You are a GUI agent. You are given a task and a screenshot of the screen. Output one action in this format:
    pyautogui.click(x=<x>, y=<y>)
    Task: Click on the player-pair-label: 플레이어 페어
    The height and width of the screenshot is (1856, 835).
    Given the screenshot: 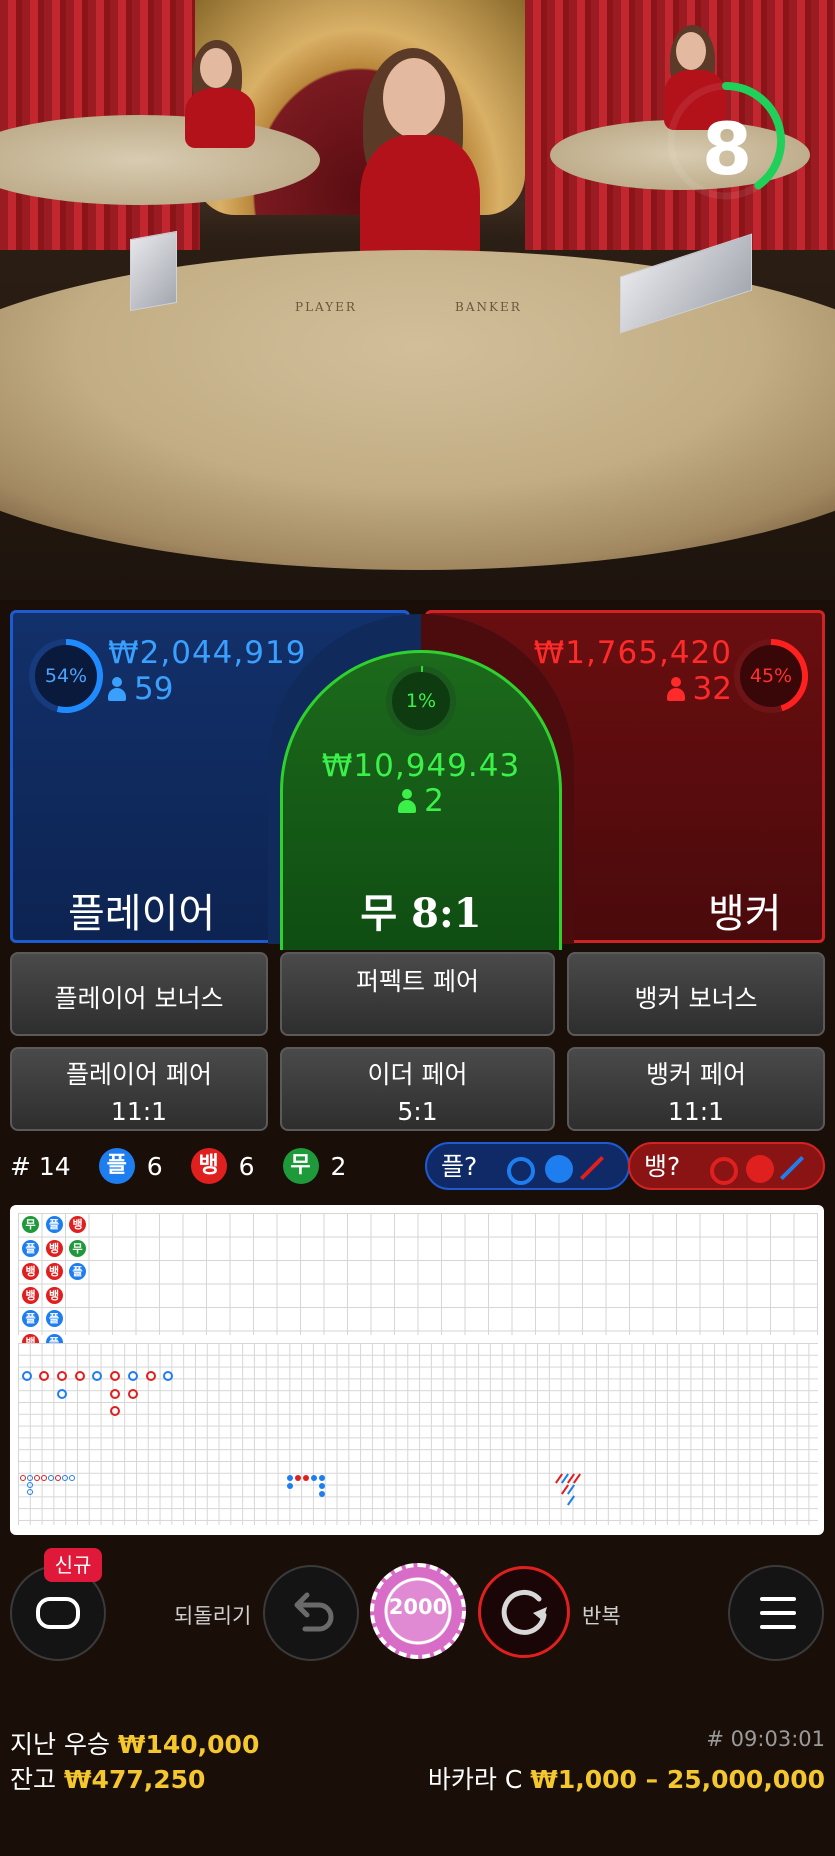 What is the action you would take?
    pyautogui.click(x=139, y=1074)
    